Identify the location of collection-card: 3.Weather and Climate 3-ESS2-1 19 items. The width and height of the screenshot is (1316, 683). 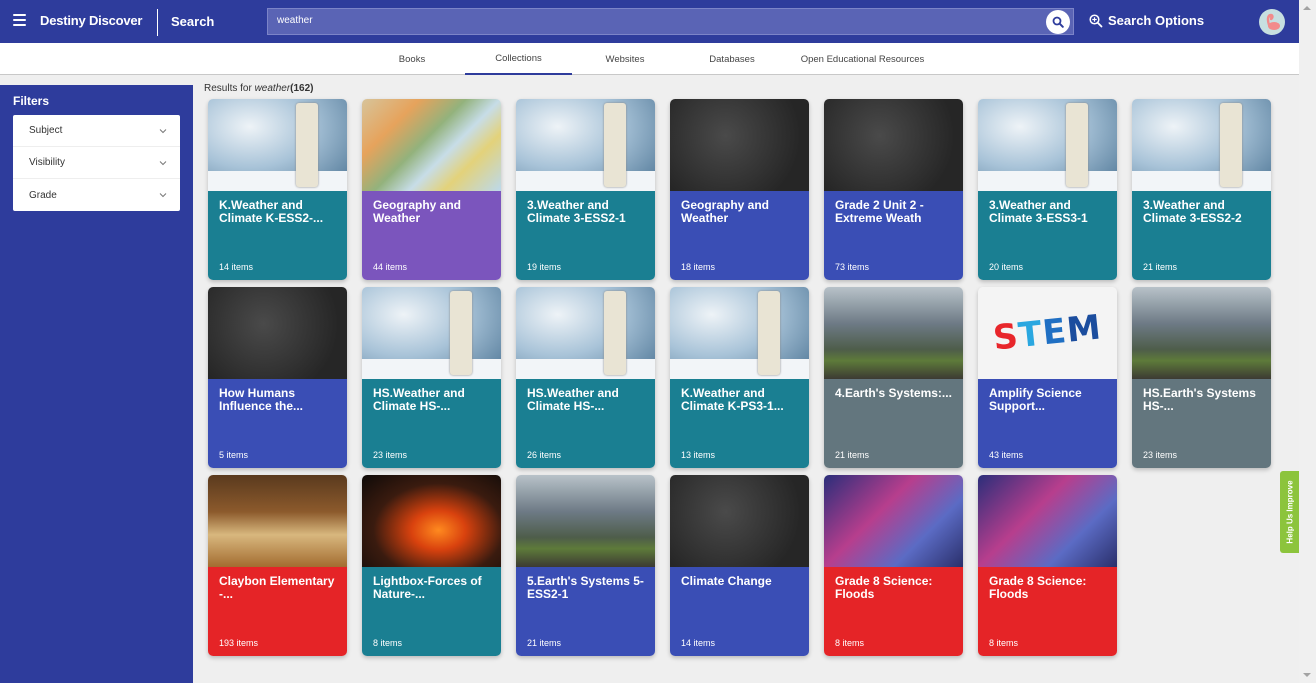
(585, 189).